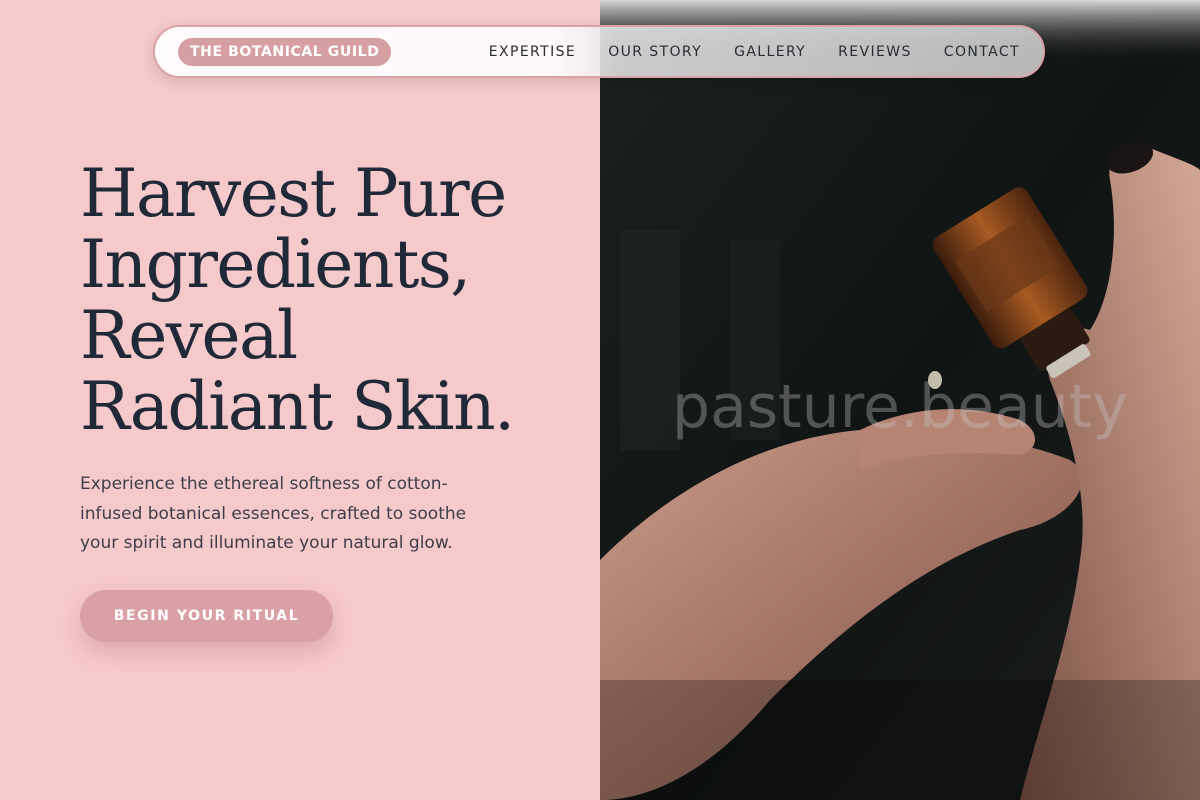 The width and height of the screenshot is (1200, 800). Describe the element at coordinates (293, 193) in the screenshot. I see `headline-line: Harvest Pure` at that location.